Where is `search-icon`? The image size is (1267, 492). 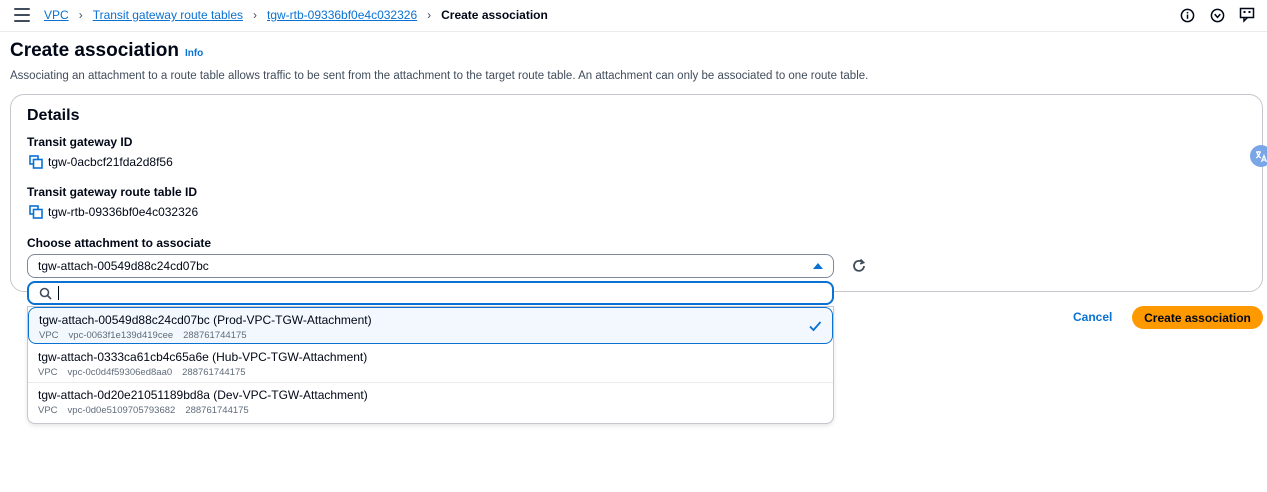 search-icon is located at coordinates (45, 293).